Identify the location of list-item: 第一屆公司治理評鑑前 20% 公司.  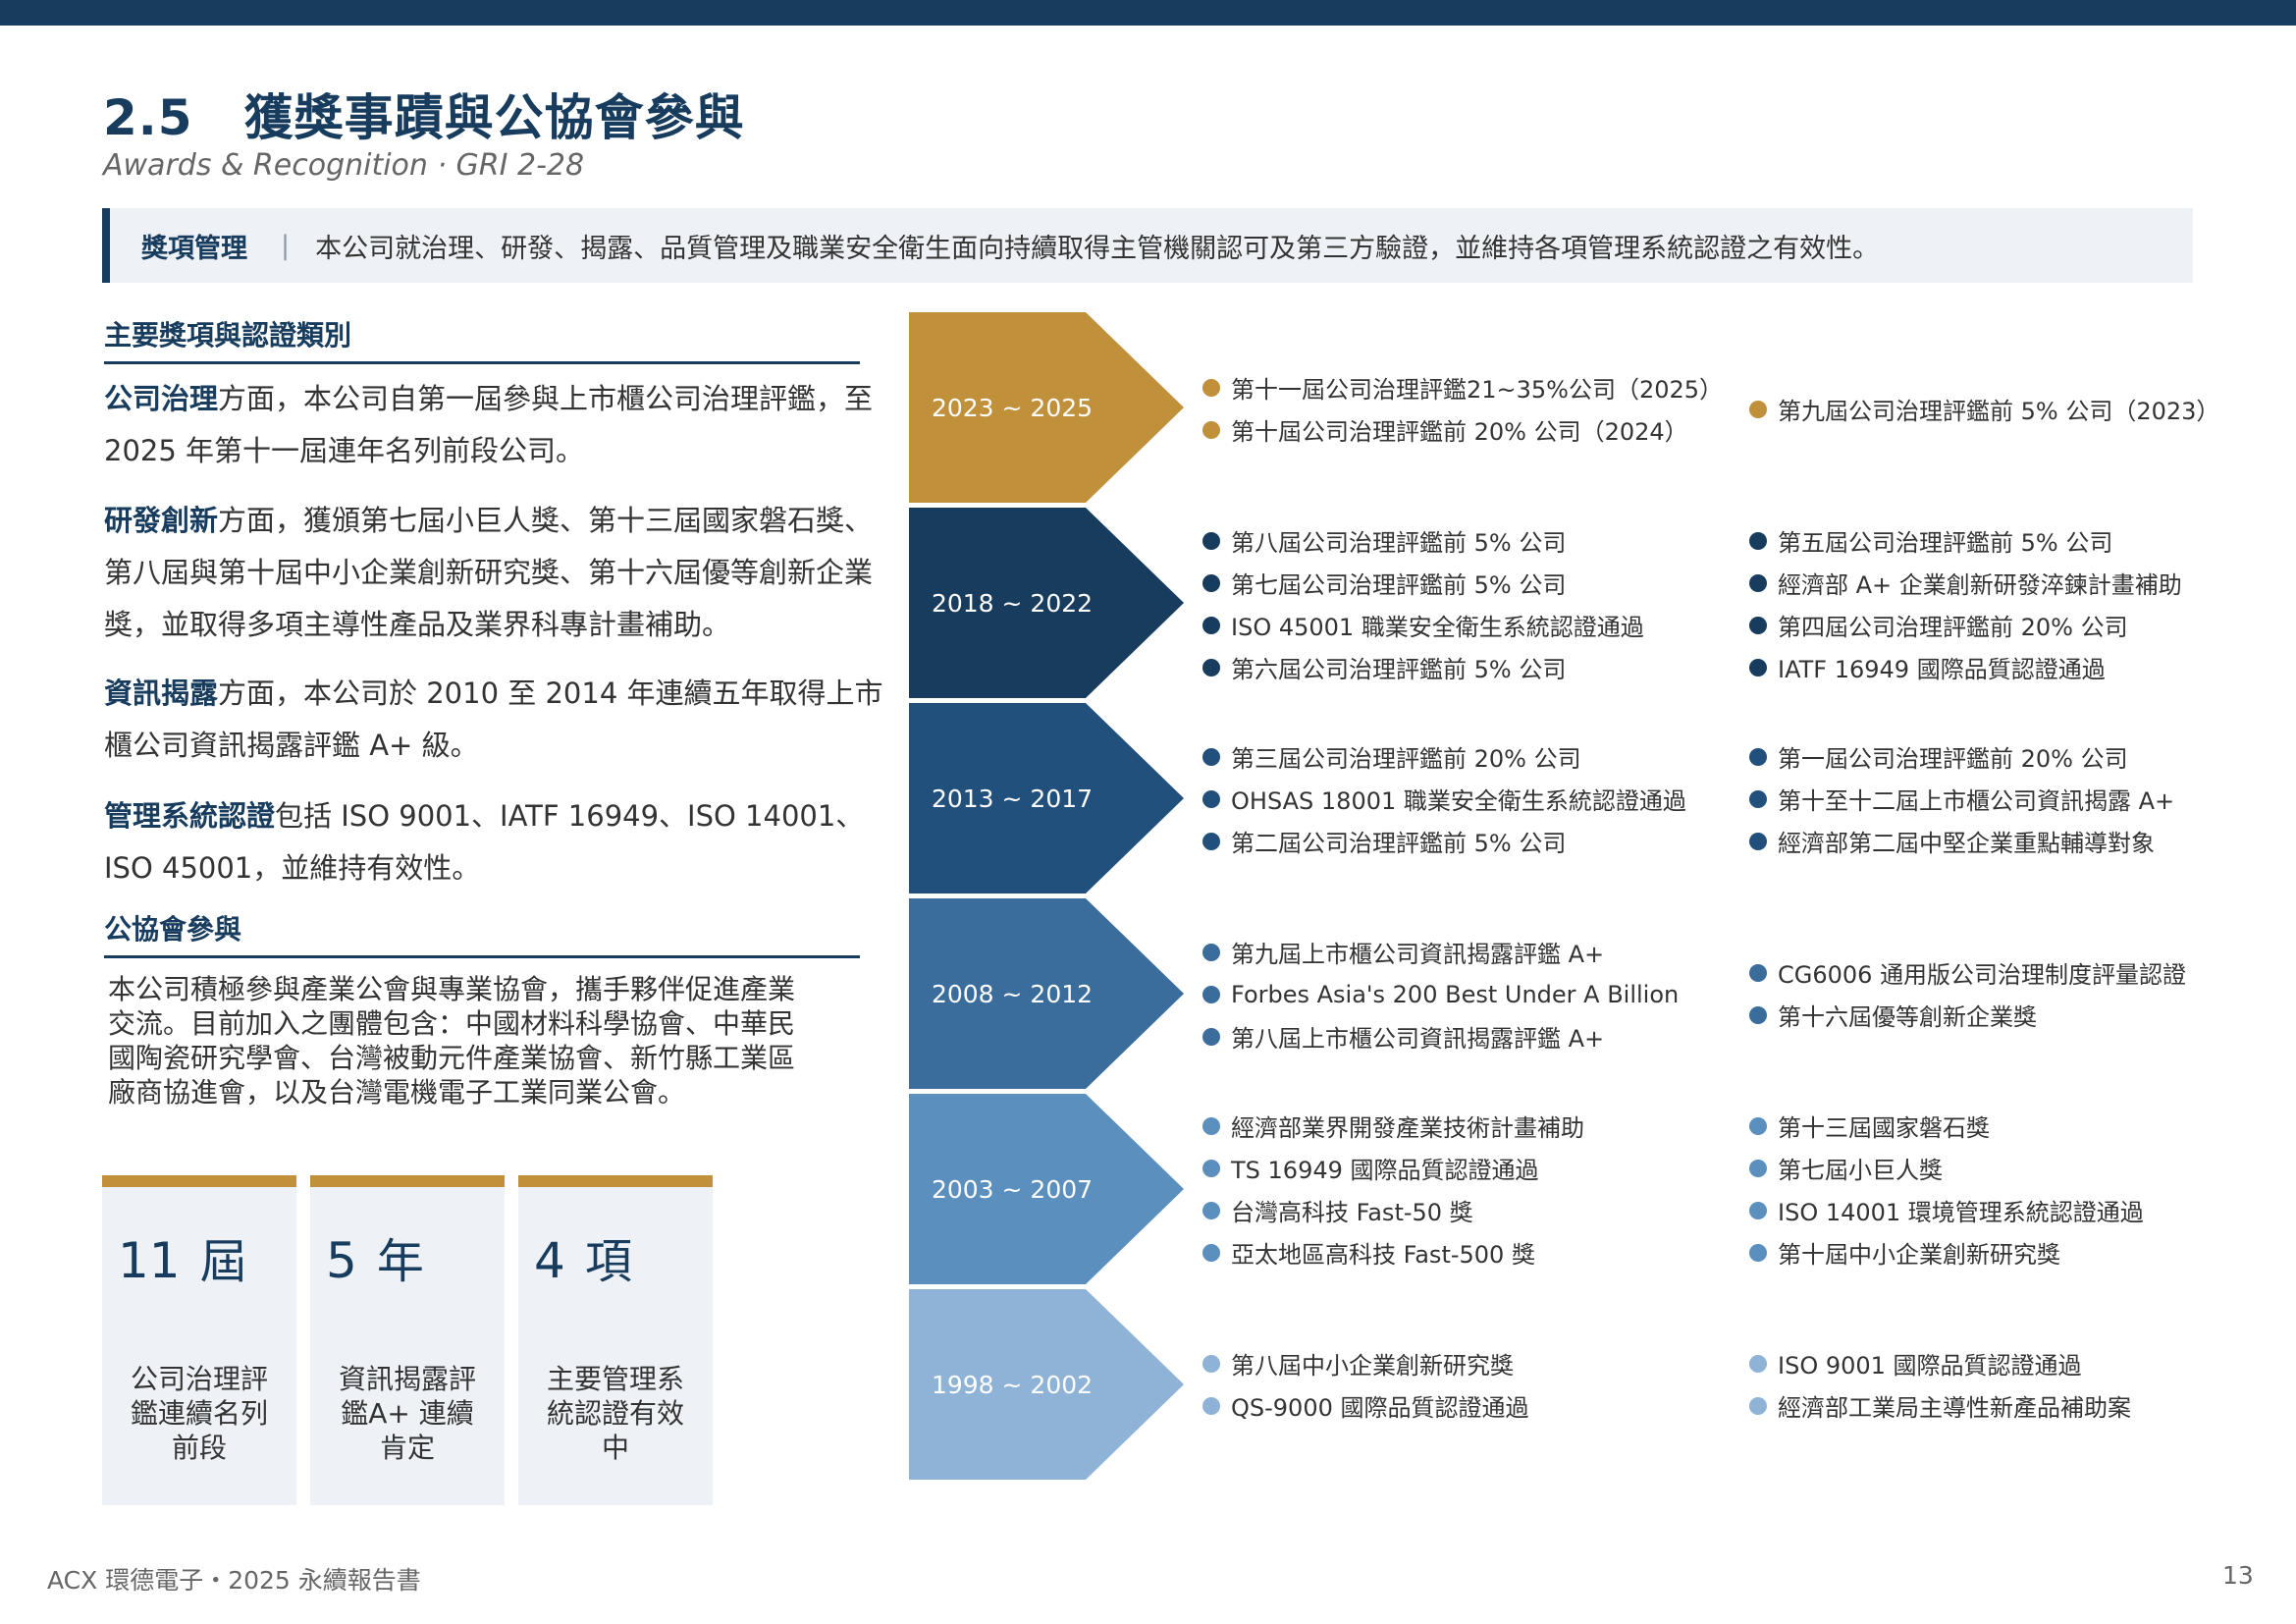
(1961, 756).